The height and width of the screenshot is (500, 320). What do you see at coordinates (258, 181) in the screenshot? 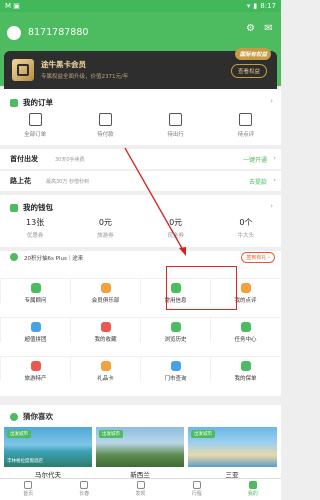
I see `road-flower-action: 去提款` at bounding box center [258, 181].